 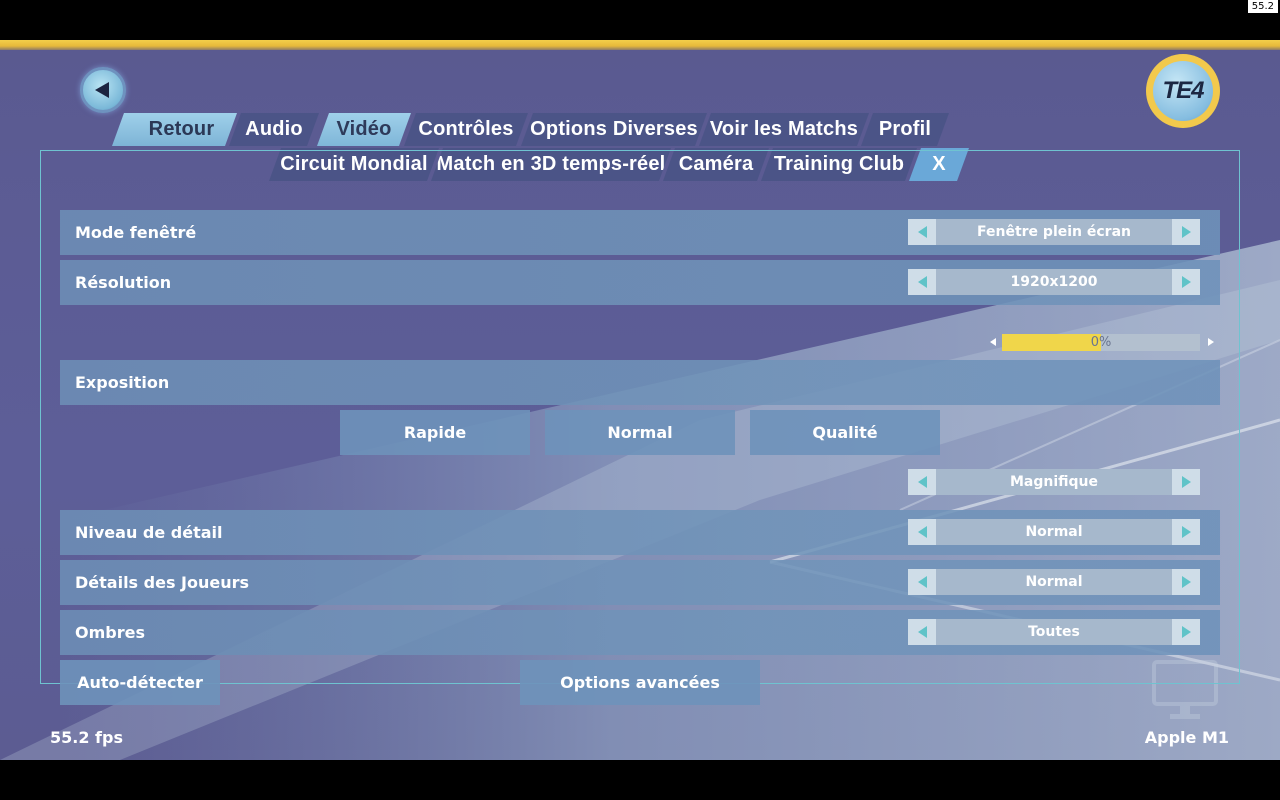 I want to click on exposure-value: 0%, so click(x=1101, y=342).